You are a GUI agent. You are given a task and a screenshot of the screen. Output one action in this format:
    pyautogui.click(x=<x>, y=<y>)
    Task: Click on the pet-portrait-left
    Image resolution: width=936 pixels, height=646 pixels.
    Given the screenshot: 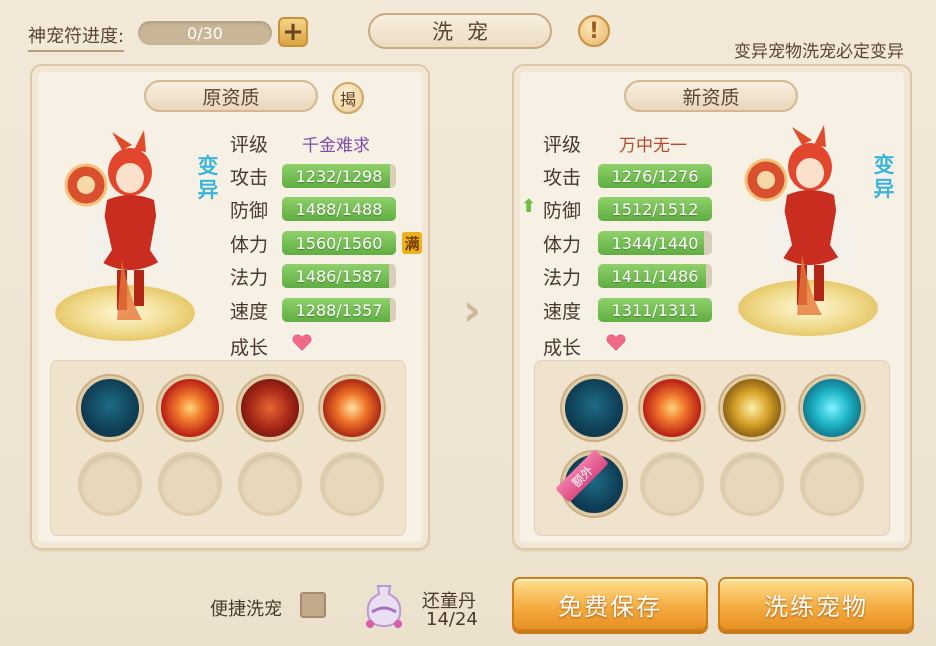 What is the action you would take?
    pyautogui.click(x=119, y=225)
    